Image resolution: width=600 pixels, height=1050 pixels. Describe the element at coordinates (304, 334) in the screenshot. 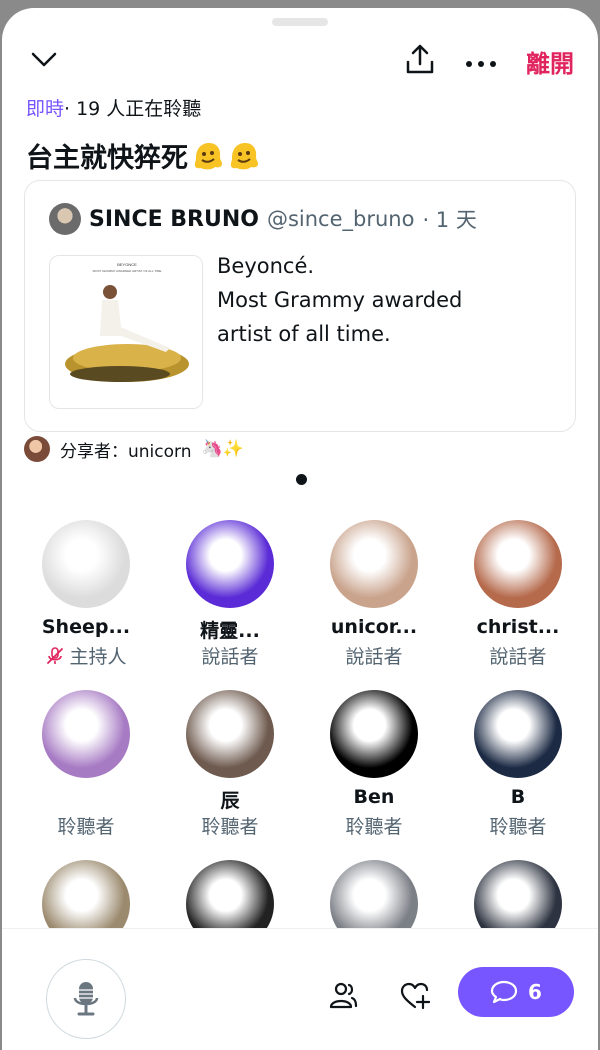

I see `post-body-line: artist of all time.` at that location.